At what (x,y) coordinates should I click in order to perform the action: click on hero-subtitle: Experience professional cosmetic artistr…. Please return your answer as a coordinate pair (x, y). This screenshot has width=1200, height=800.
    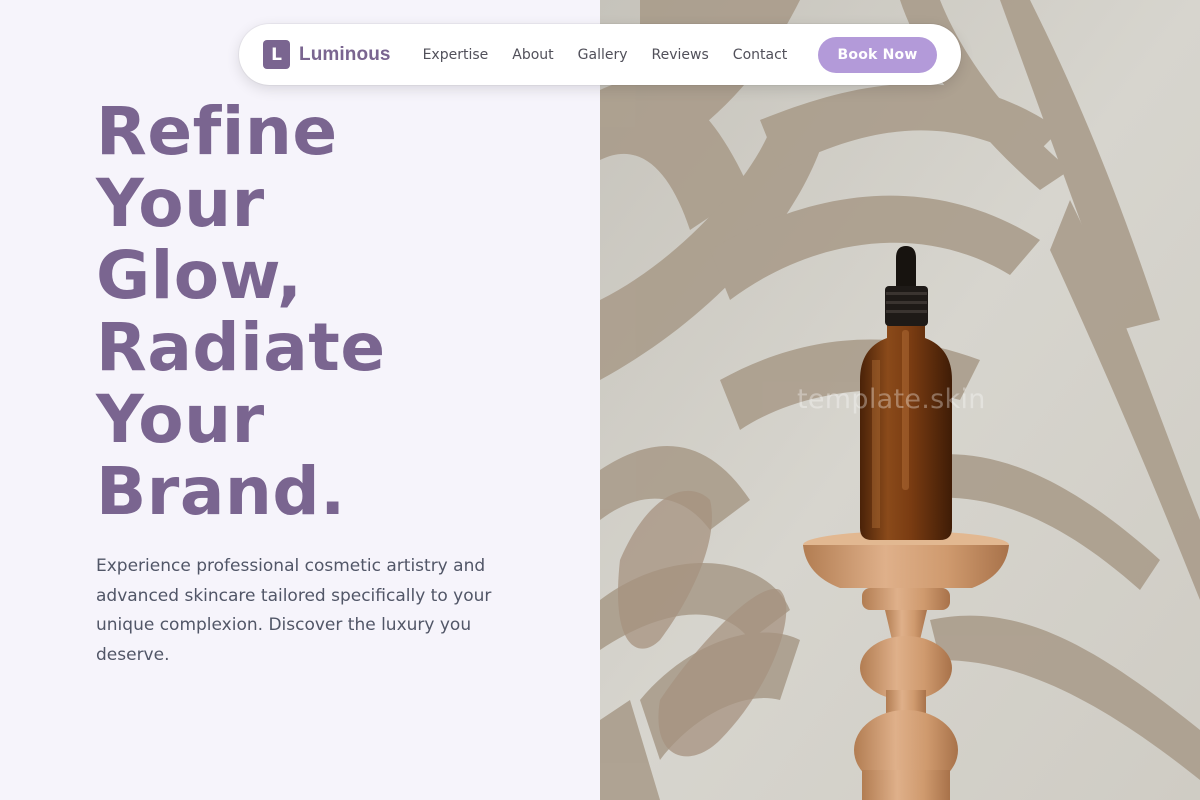
    Looking at the image, I should click on (294, 610).